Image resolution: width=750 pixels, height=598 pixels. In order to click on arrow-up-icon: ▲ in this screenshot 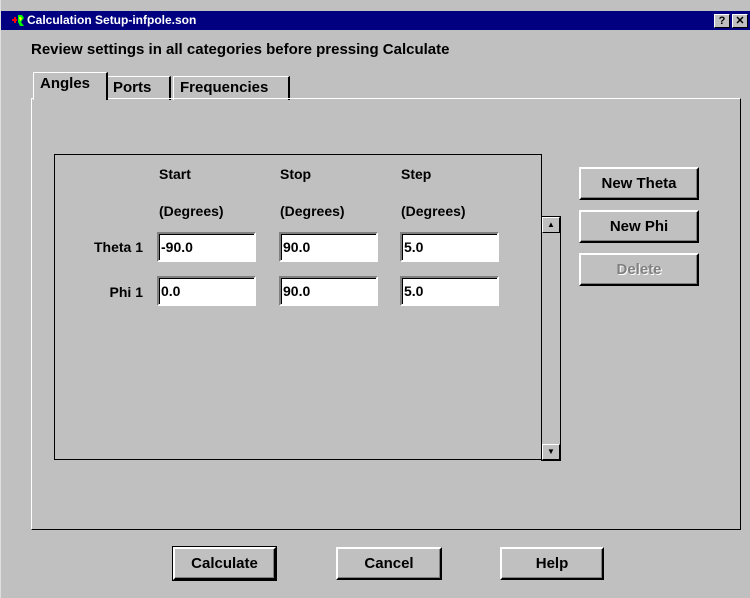, I will do `click(551, 224)`.